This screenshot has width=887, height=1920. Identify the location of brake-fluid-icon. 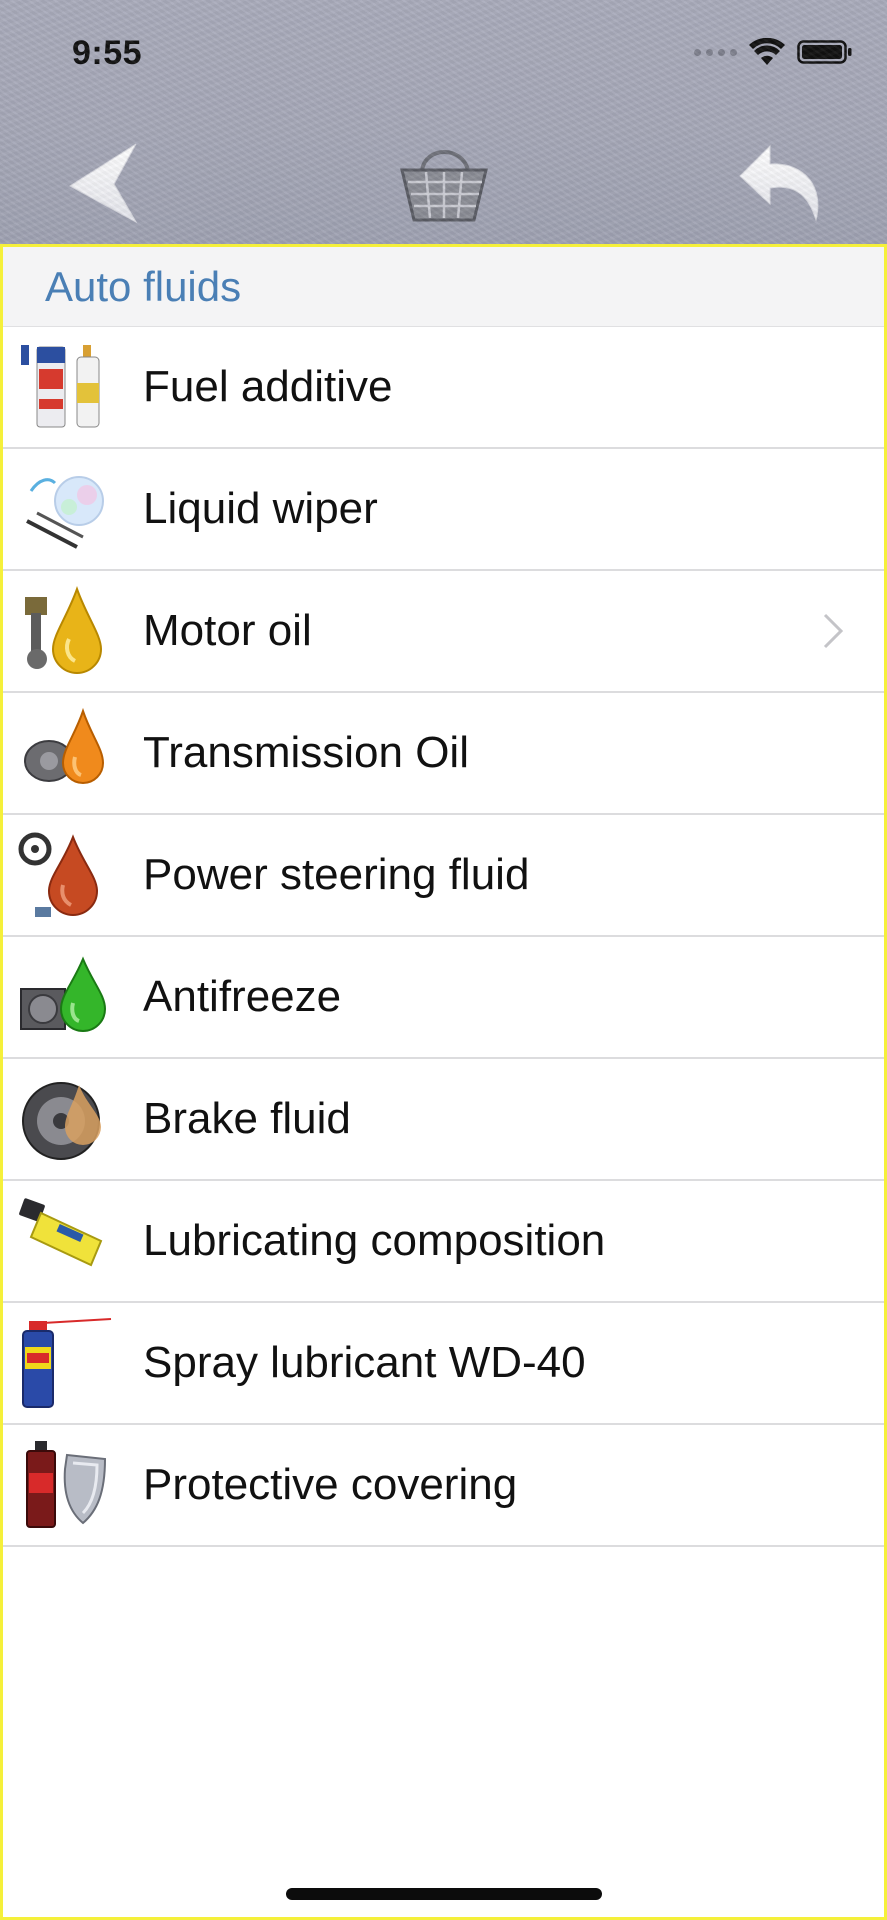
(61, 1121).